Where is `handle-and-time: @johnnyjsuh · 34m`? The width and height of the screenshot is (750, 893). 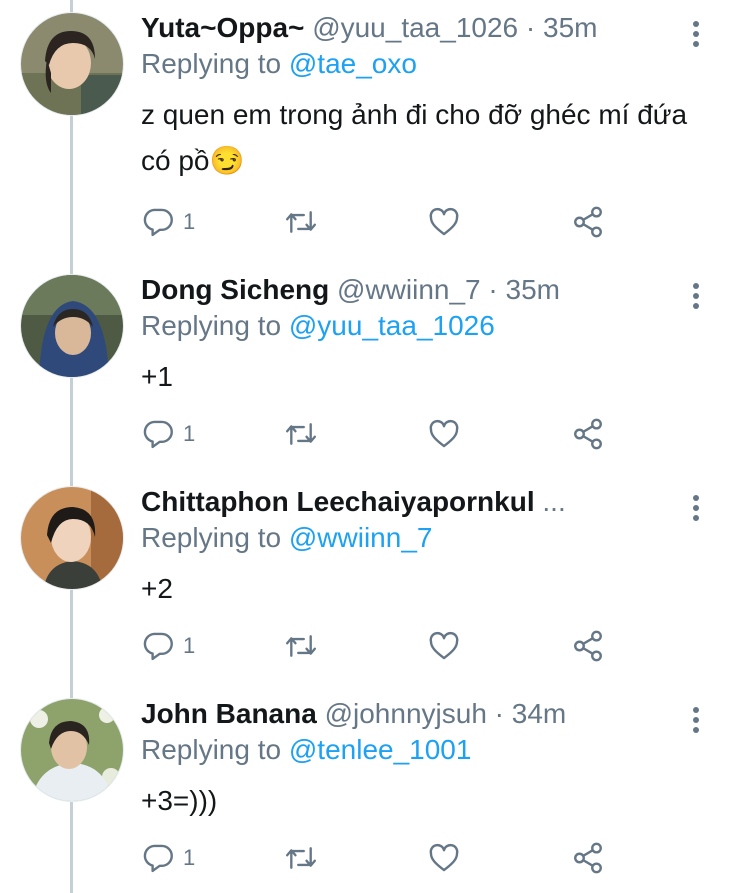 handle-and-time: @johnnyjsuh · 34m is located at coordinates (445, 713).